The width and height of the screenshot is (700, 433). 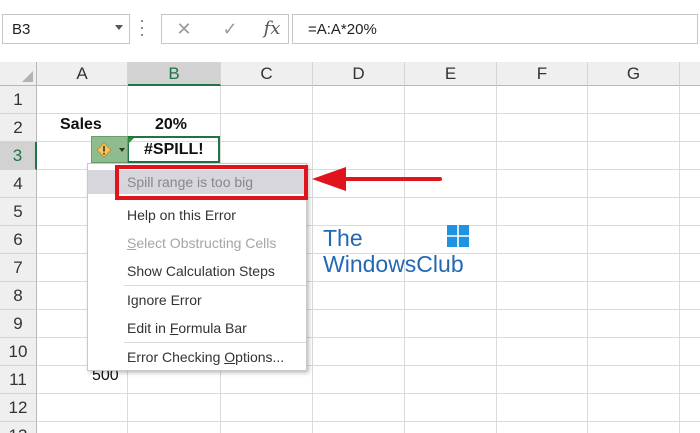 I want to click on column-header-a: A, so click(x=82, y=74).